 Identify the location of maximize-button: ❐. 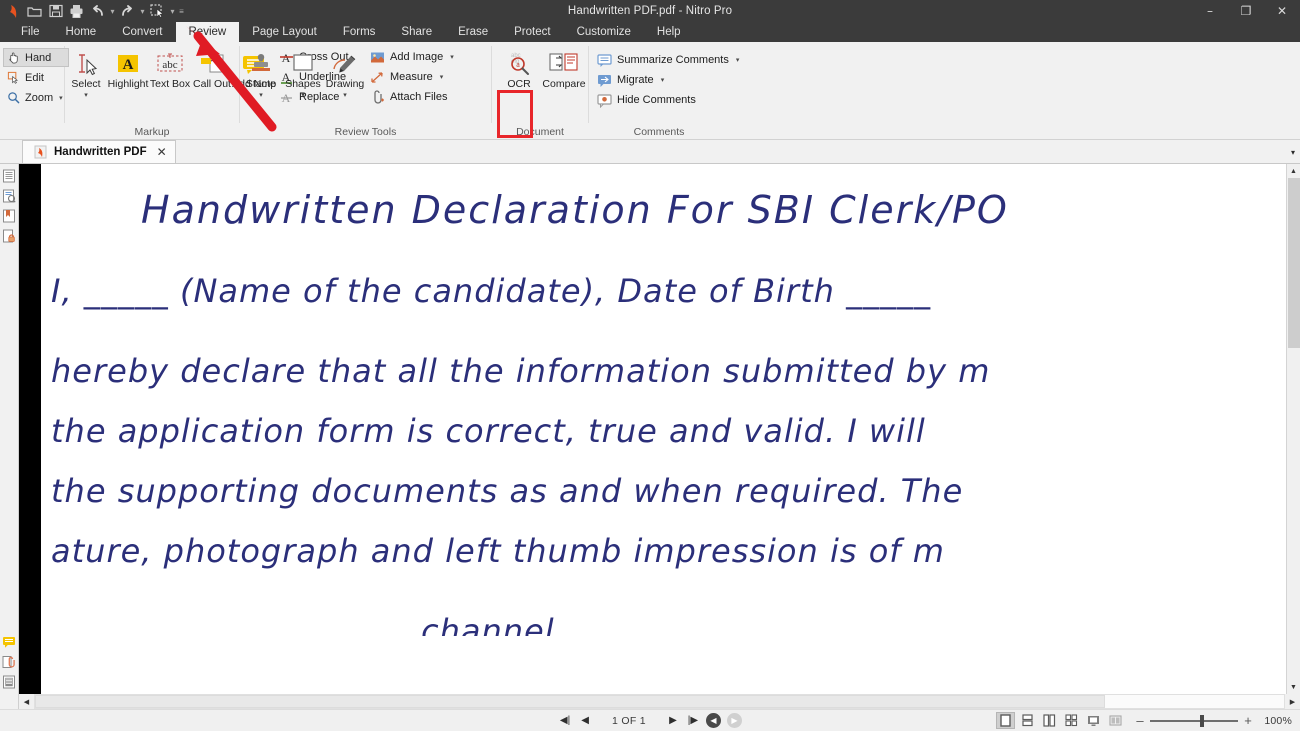
(1246, 11).